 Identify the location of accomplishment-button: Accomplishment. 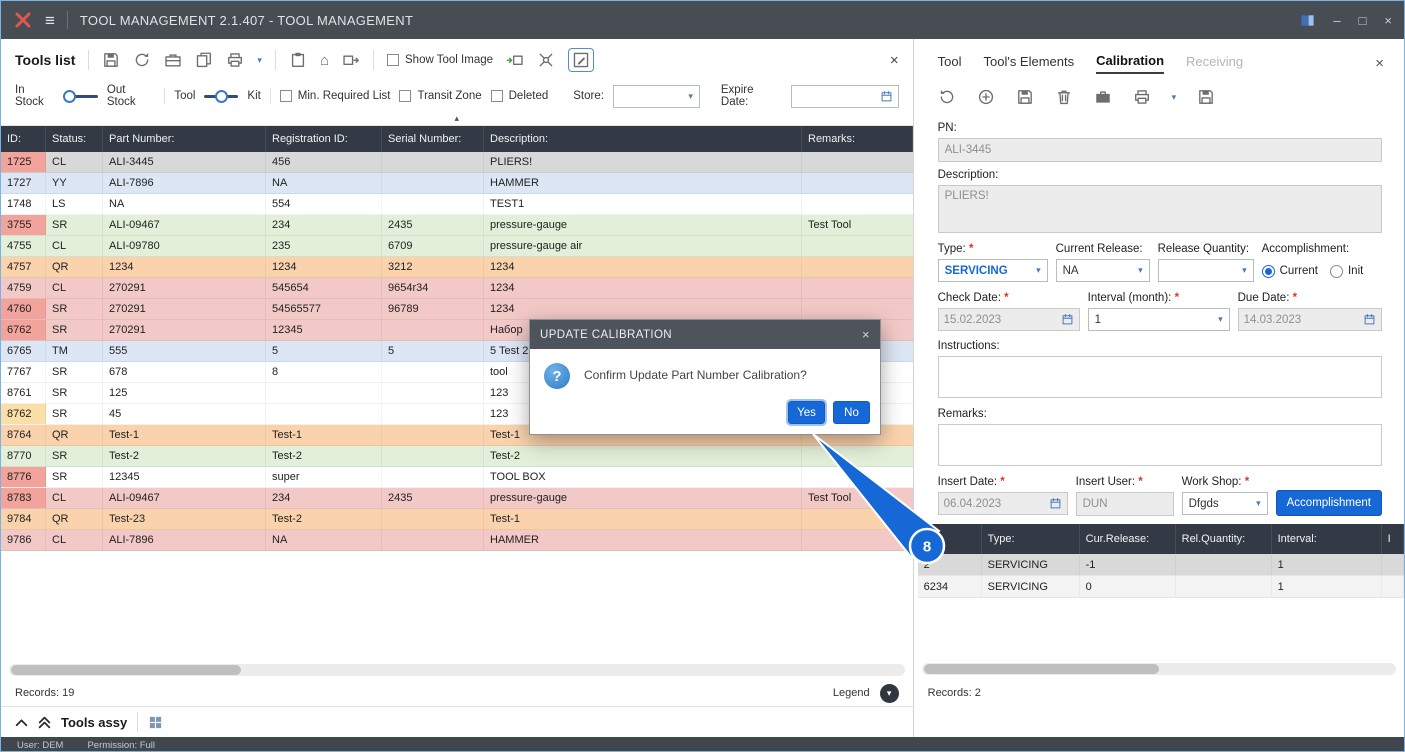
(1328, 503).